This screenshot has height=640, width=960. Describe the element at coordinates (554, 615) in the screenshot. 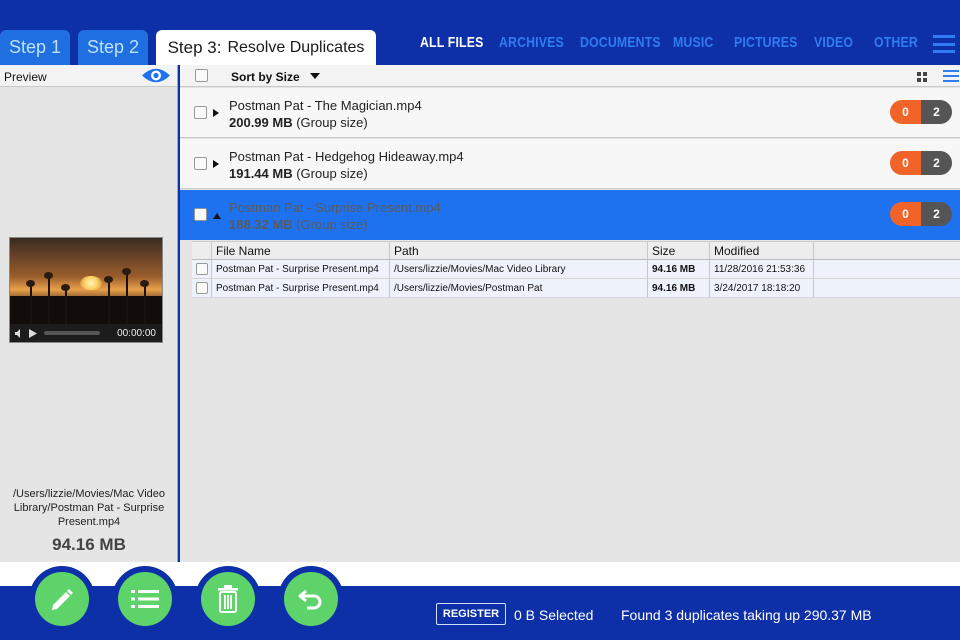

I see `selected-size: 0 B Selected` at that location.